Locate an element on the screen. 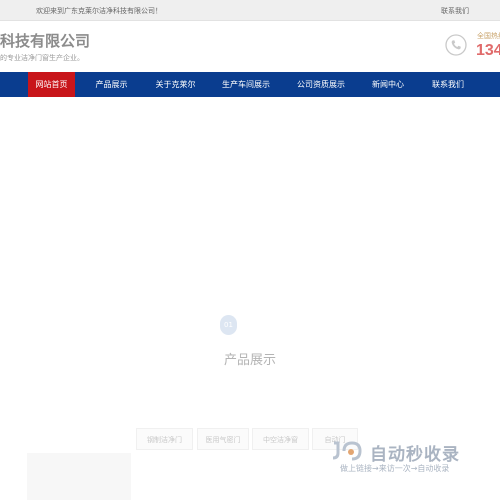 Image resolution: width=500 pixels, height=500 pixels. nav-item-contact: 联系我们 is located at coordinates (448, 84).